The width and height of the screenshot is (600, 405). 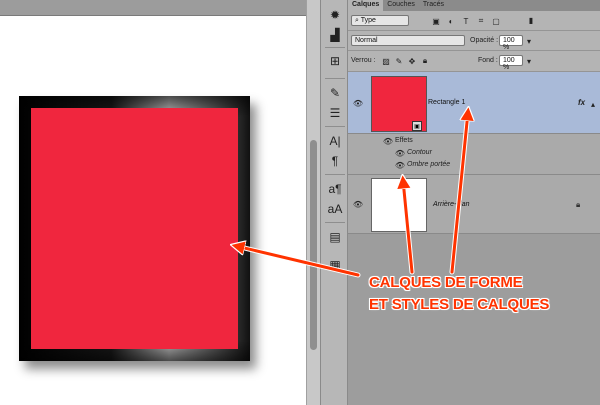 I want to click on lock-icon: 🔒︎, so click(x=578, y=204).